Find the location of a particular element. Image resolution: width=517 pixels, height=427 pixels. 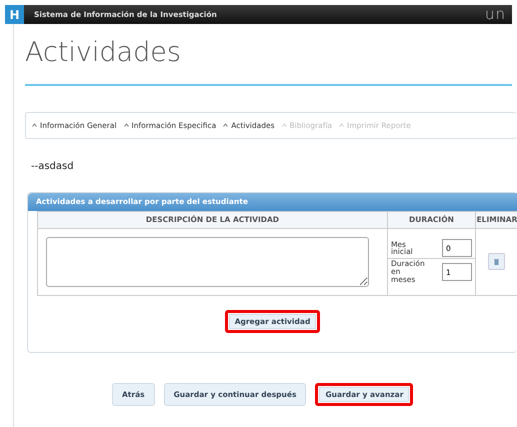

logo-text: un is located at coordinates (495, 14).